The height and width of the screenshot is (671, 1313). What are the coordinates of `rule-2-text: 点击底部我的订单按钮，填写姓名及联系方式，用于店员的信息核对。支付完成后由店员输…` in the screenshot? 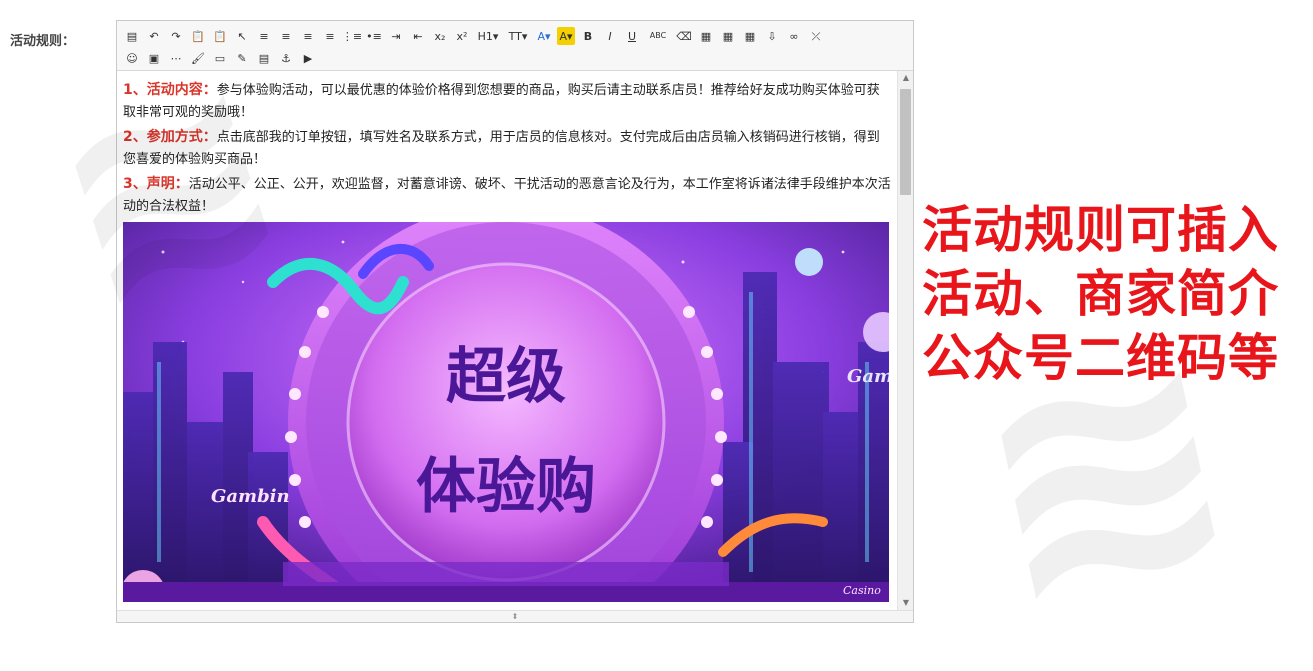 It's located at (501, 148).